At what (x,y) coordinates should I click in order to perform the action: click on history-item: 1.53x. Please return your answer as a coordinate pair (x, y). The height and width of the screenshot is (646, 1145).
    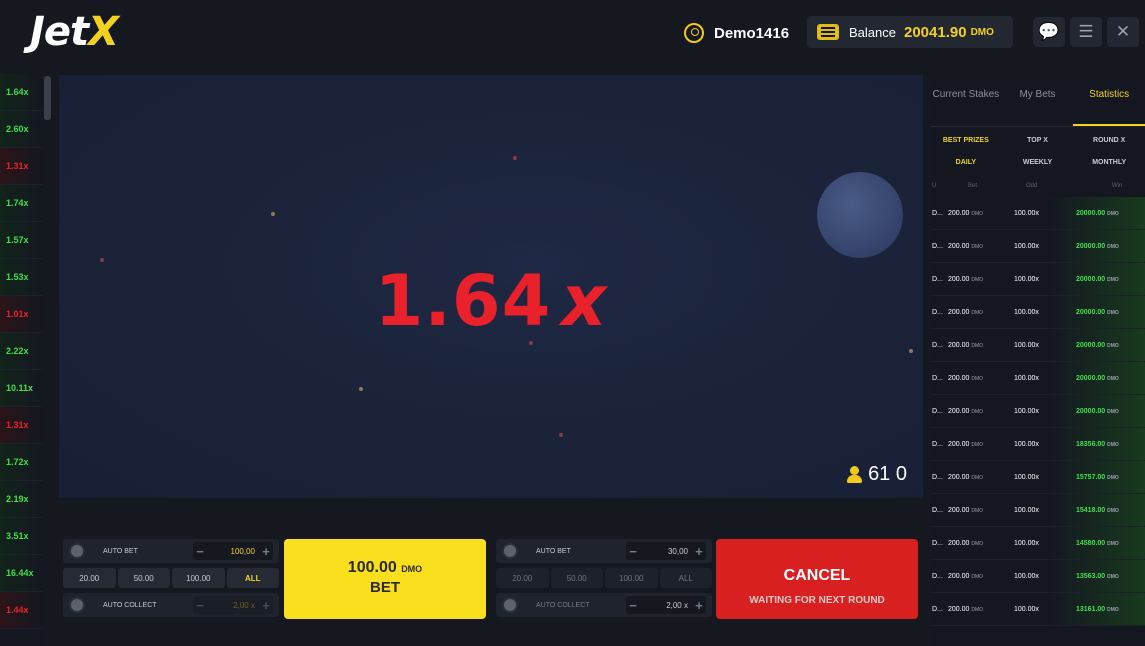
    Looking at the image, I should click on (21, 277).